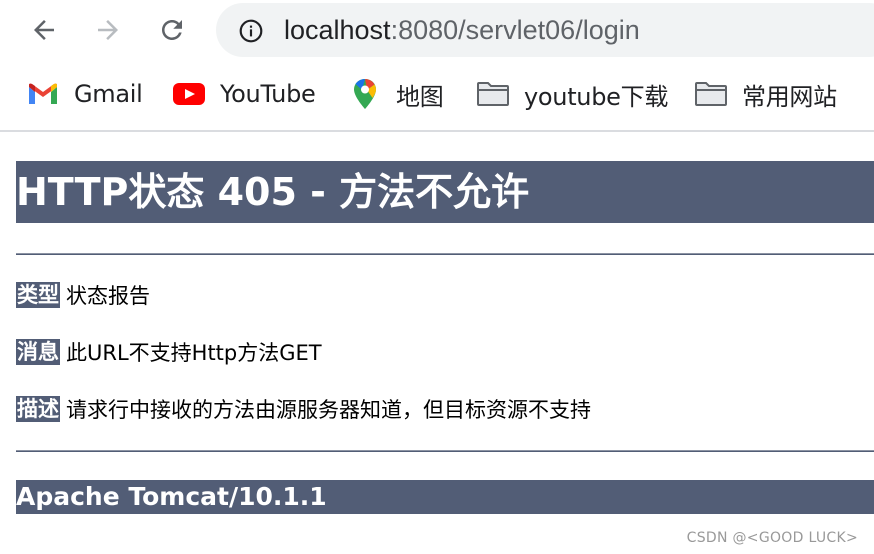  I want to click on description-row: 描述 请求行中接收的方法由源服务器知道，但目标资源不支持, so click(303, 409).